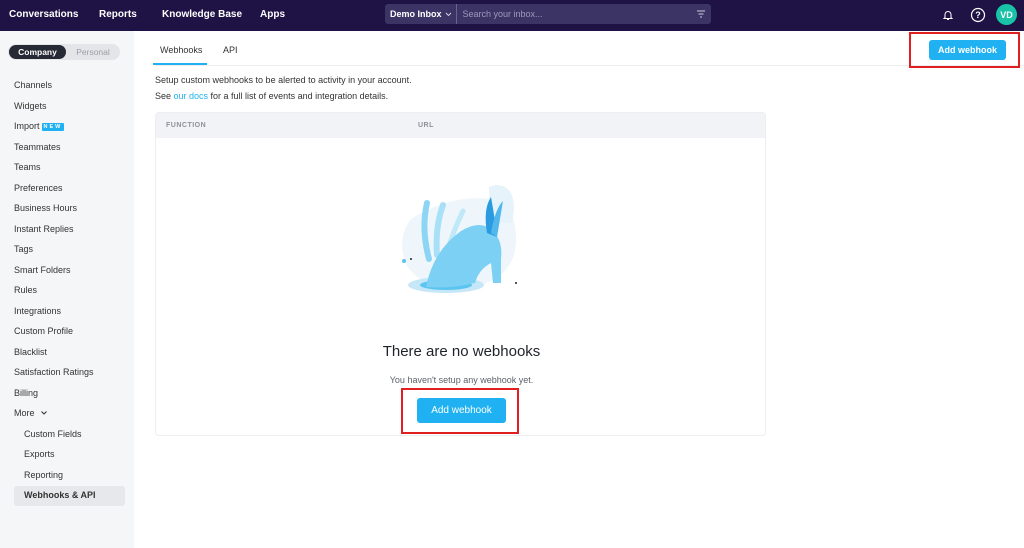 Image resolution: width=1024 pixels, height=548 pixels. I want to click on sidebar-item-teams: Teams, so click(27, 167).